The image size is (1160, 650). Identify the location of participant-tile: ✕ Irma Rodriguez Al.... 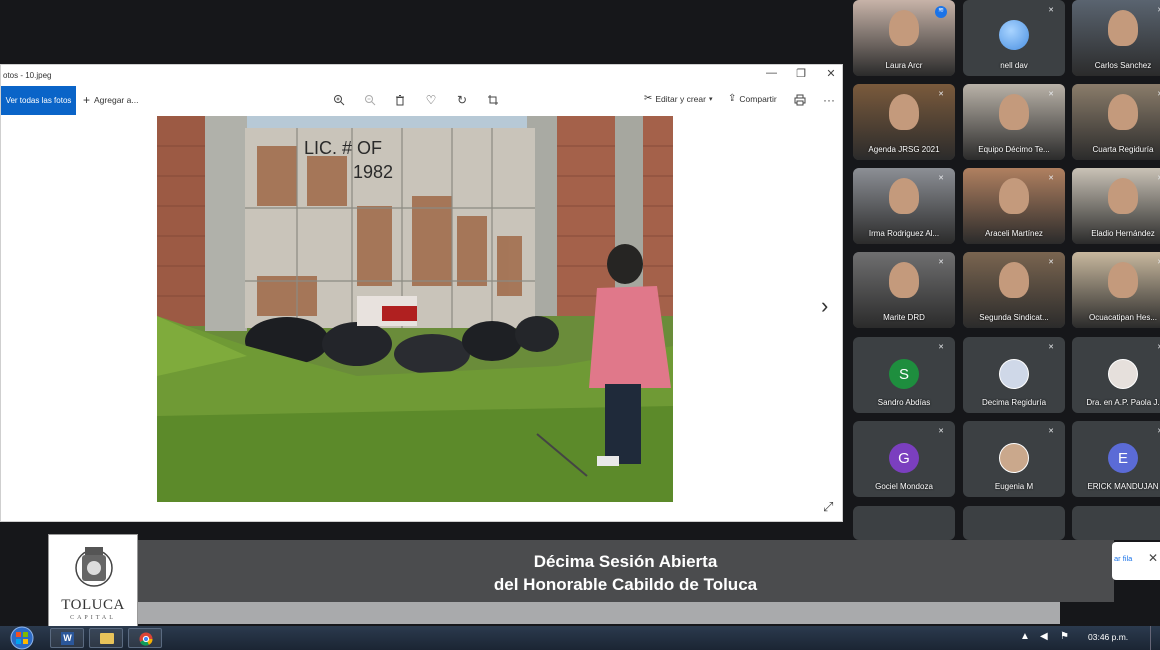
(904, 206).